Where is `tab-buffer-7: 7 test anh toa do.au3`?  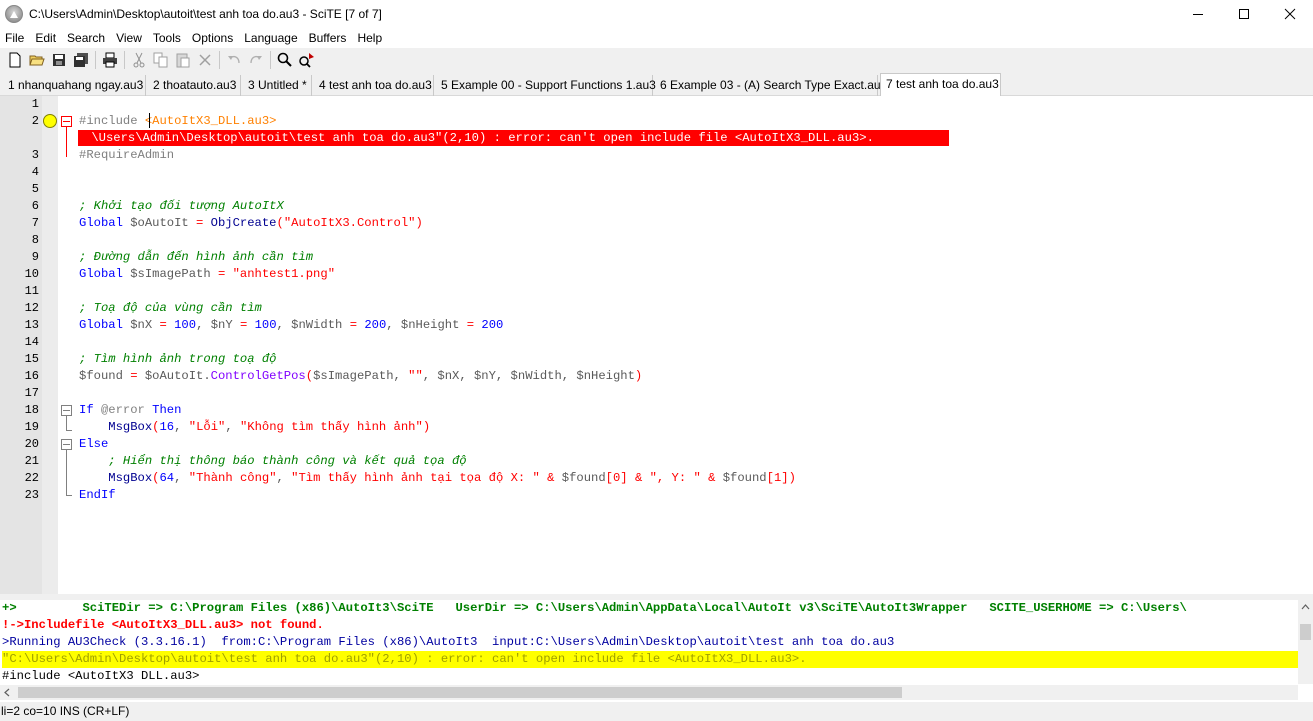
tab-buffer-7: 7 test anh toa do.au3 is located at coordinates (940, 84).